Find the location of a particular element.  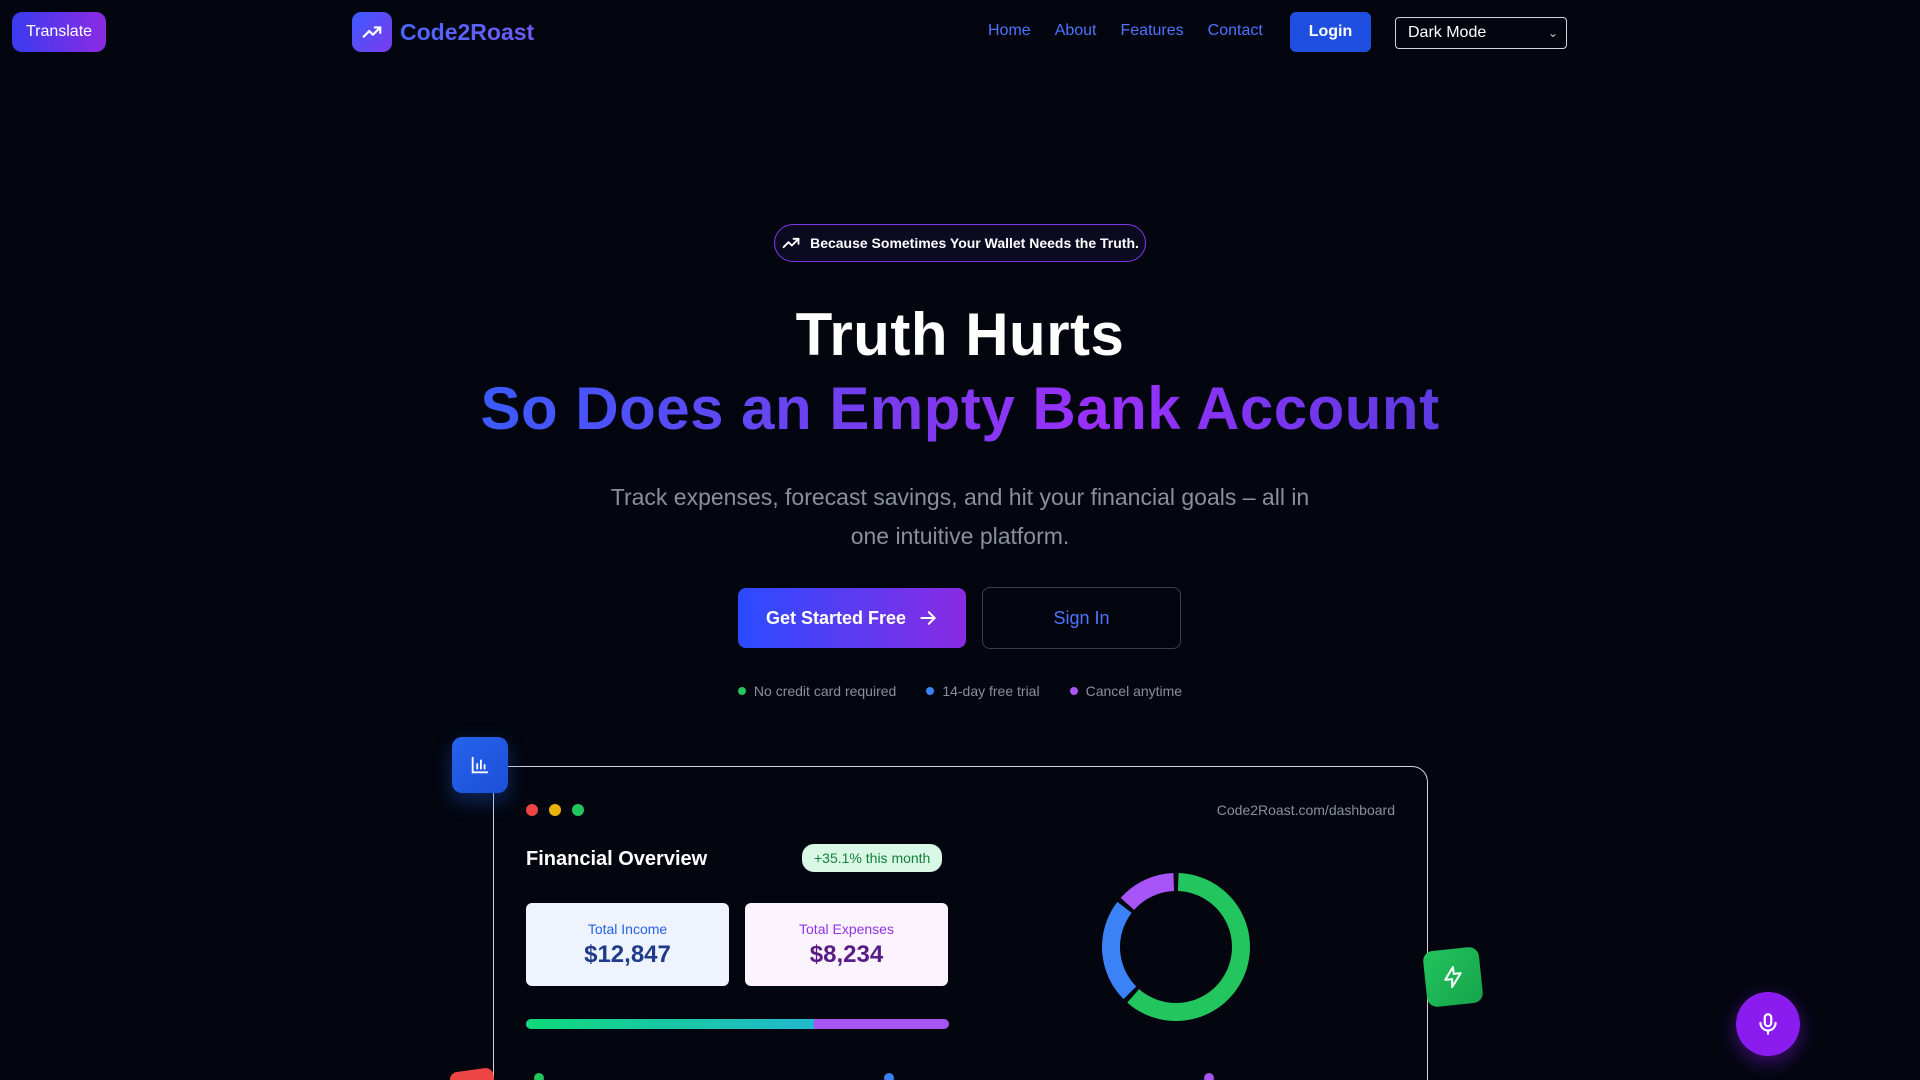

headline-secondary: So Does an Empty Bank Account is located at coordinates (960, 408).